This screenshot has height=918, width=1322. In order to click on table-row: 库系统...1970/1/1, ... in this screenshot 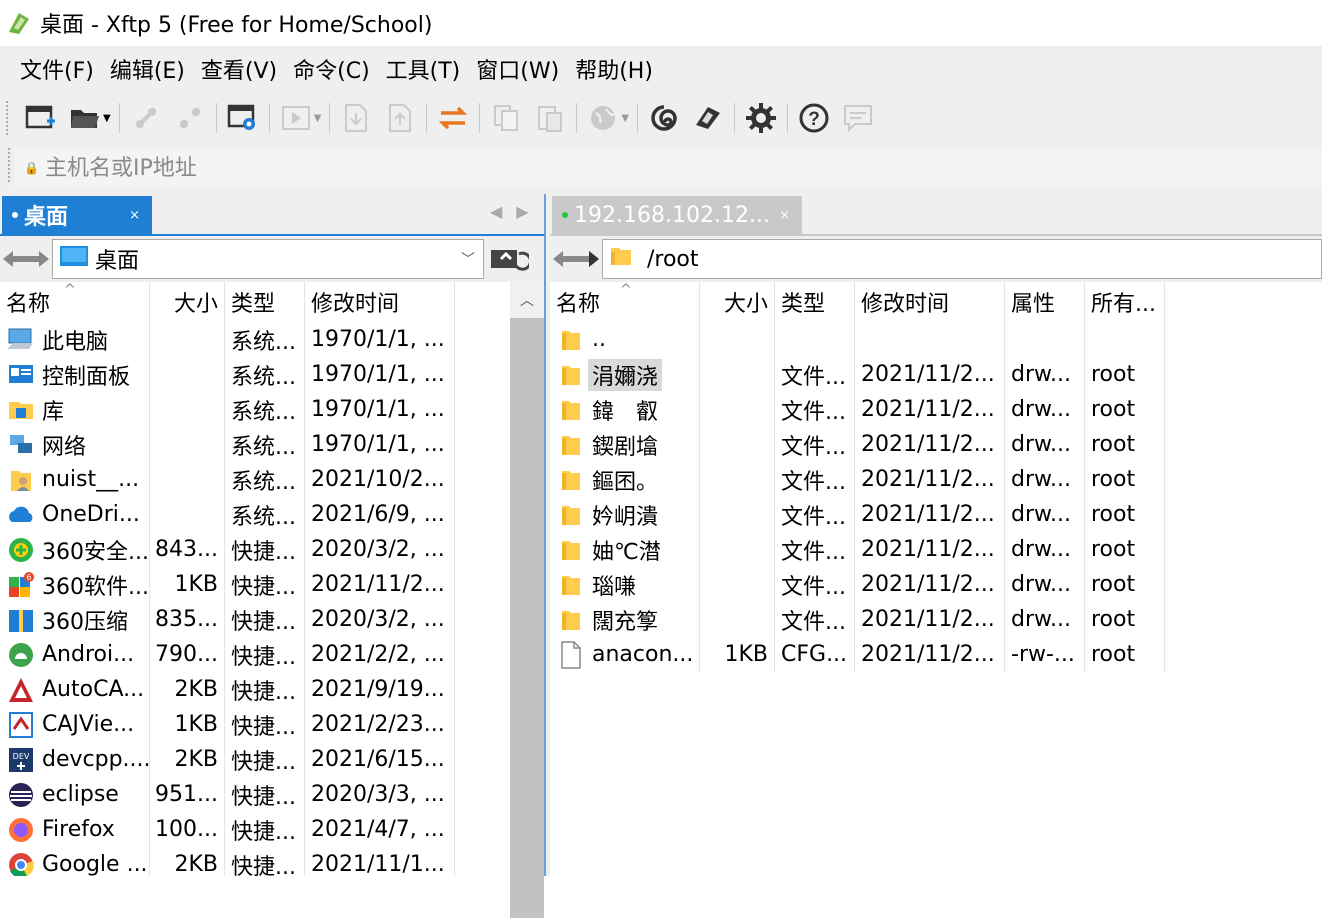, I will do `click(272, 409)`.